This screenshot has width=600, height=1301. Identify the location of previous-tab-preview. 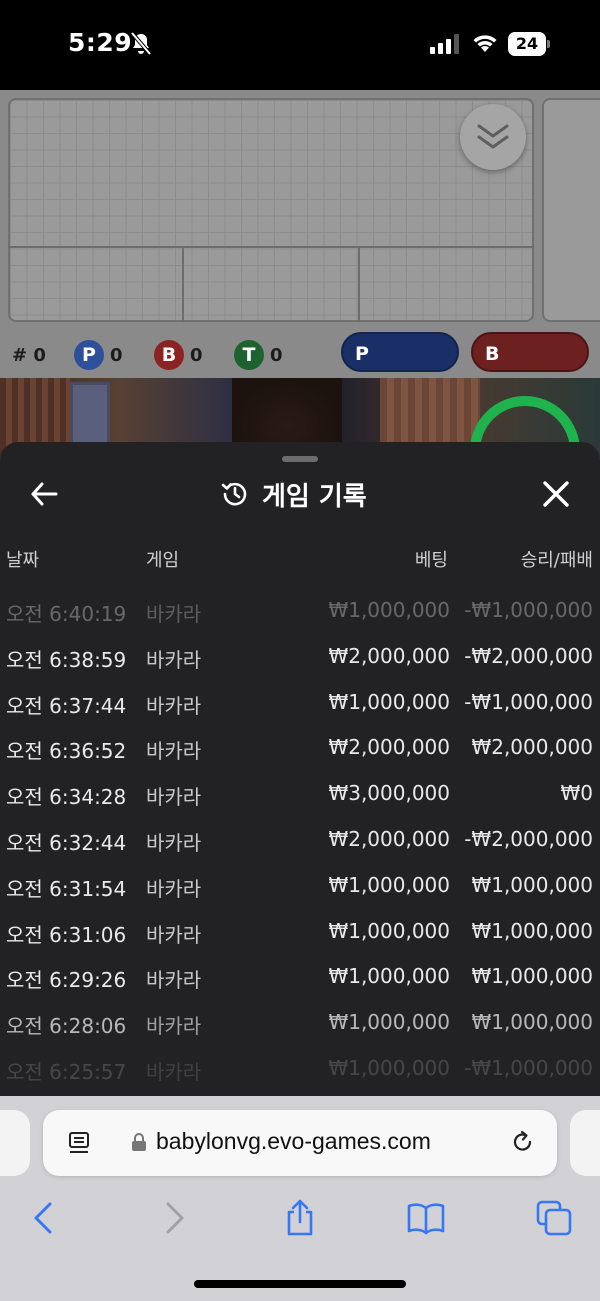
(15, 1143).